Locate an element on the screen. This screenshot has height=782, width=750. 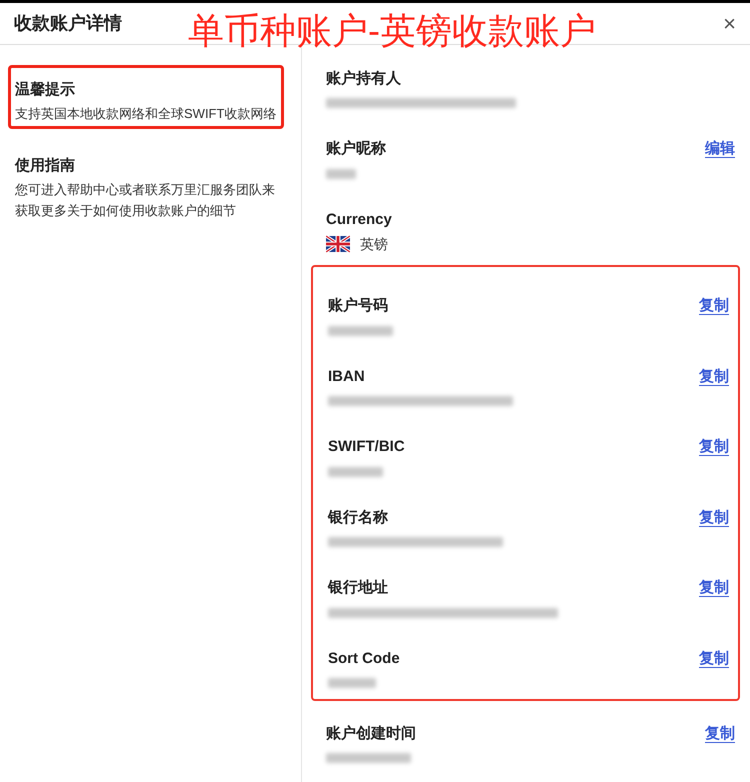
dialog-title: 收款账户详情 is located at coordinates (68, 23).